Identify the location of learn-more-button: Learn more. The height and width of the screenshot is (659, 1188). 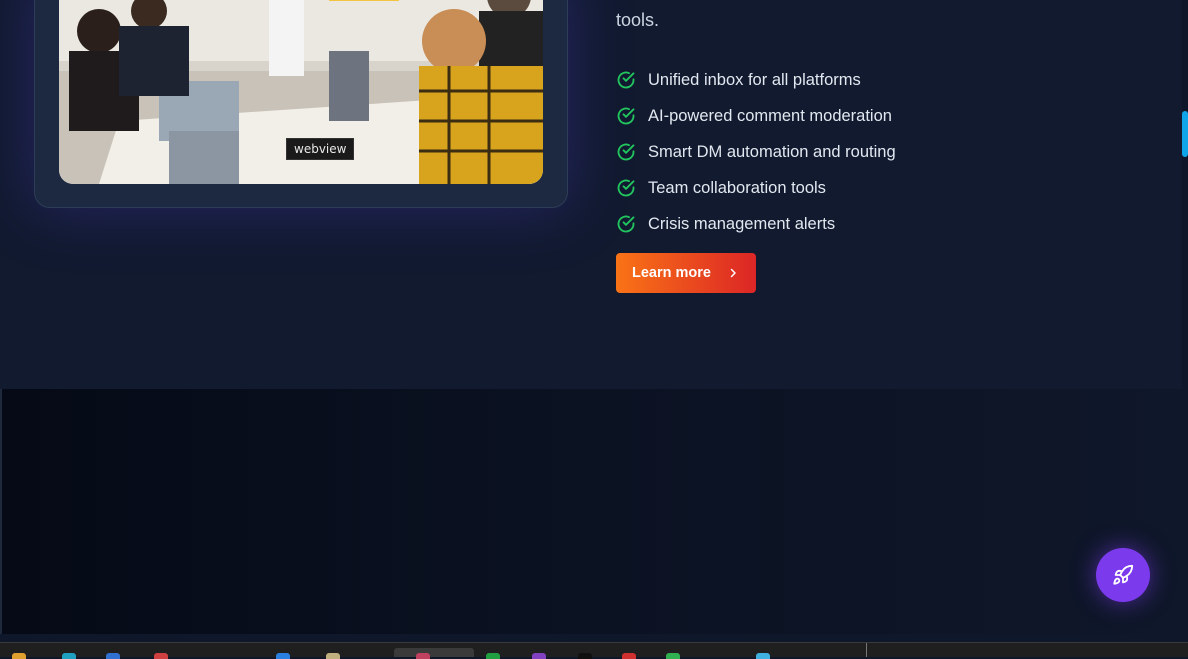
(686, 273).